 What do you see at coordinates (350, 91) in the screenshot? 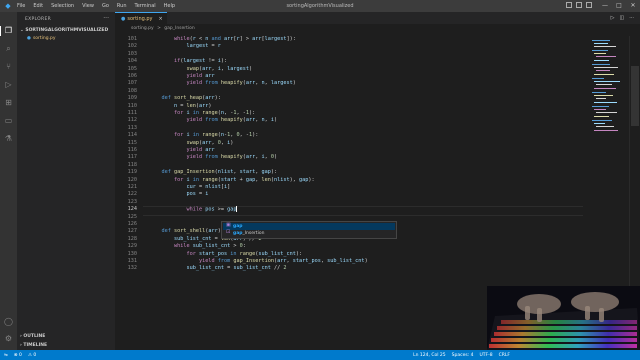
I see `code-line: 108` at bounding box center [350, 91].